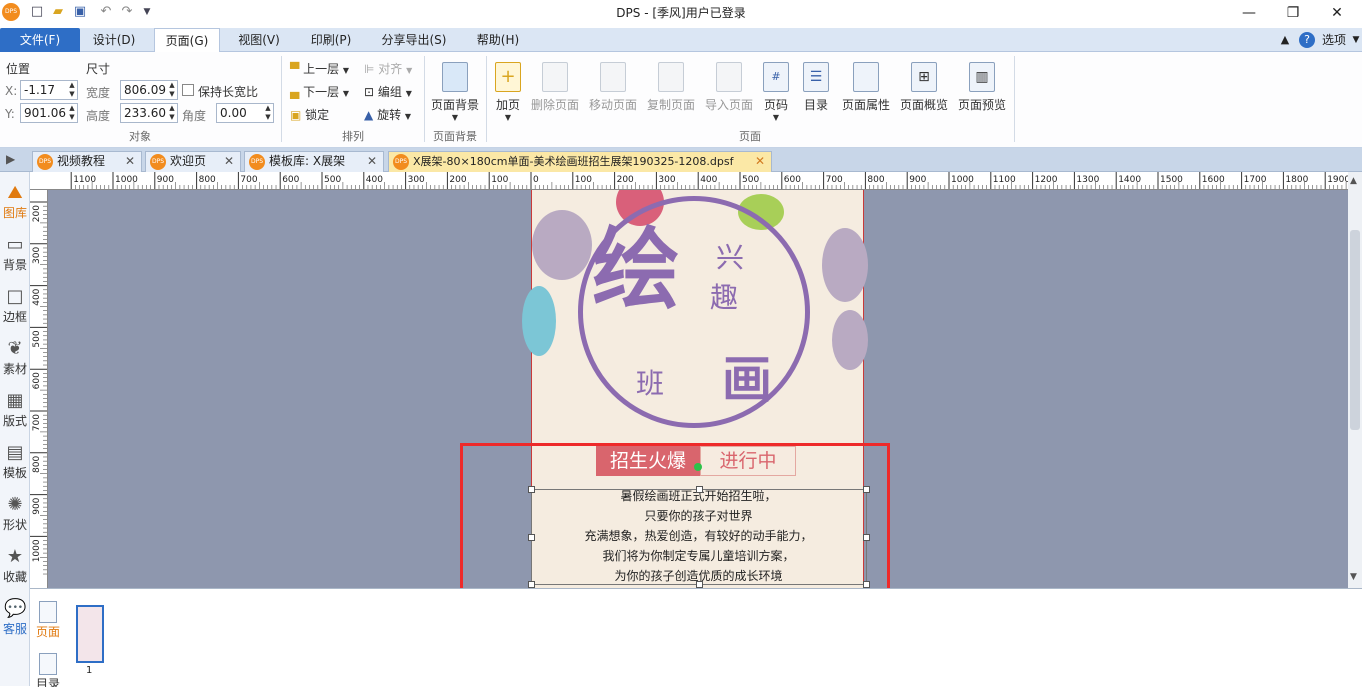 This screenshot has width=1362, height=687. I want to click on tab-video-tutorial: DPS 视频教程 ✕, so click(87, 161).